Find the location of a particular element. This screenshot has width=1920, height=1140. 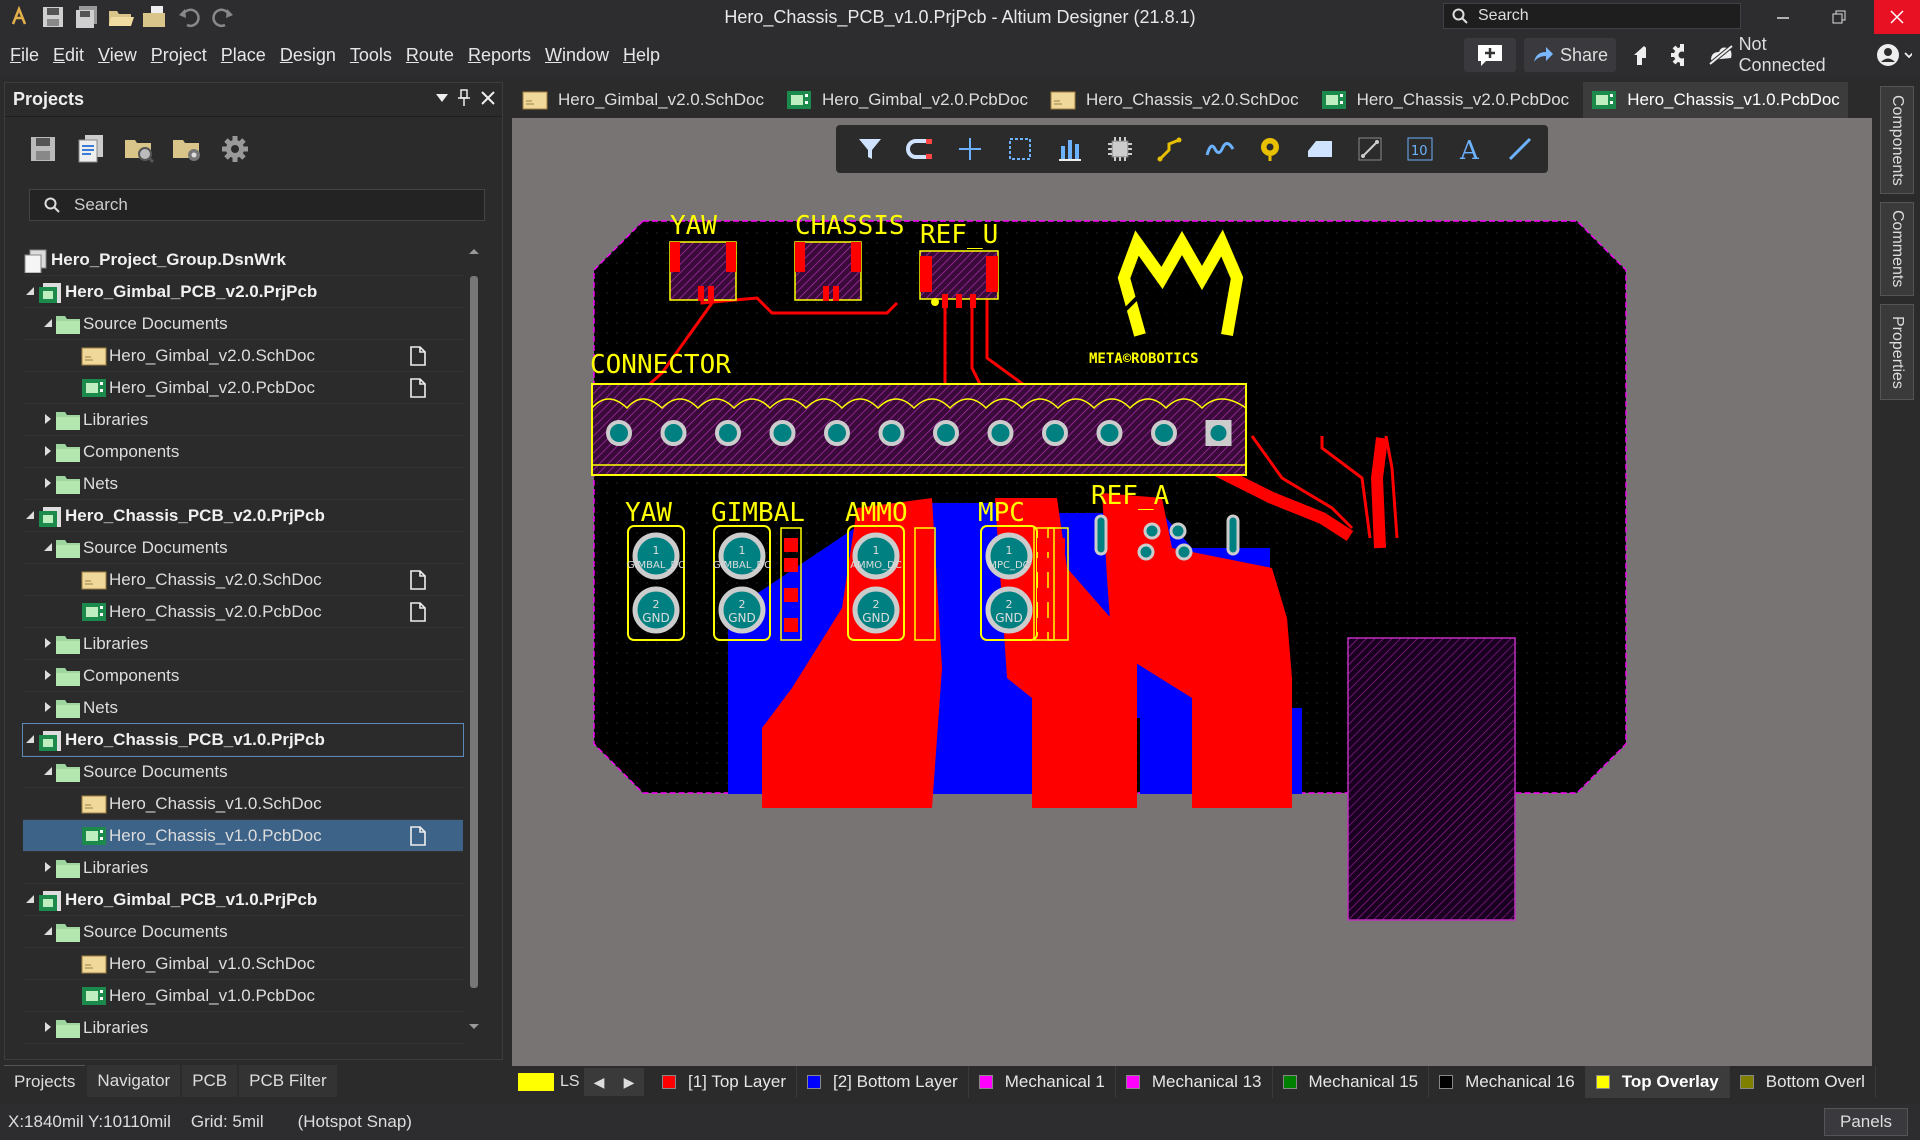

tree-document-item: Hero_Chassis_v1.0.PcbDoc is located at coordinates (243, 836).